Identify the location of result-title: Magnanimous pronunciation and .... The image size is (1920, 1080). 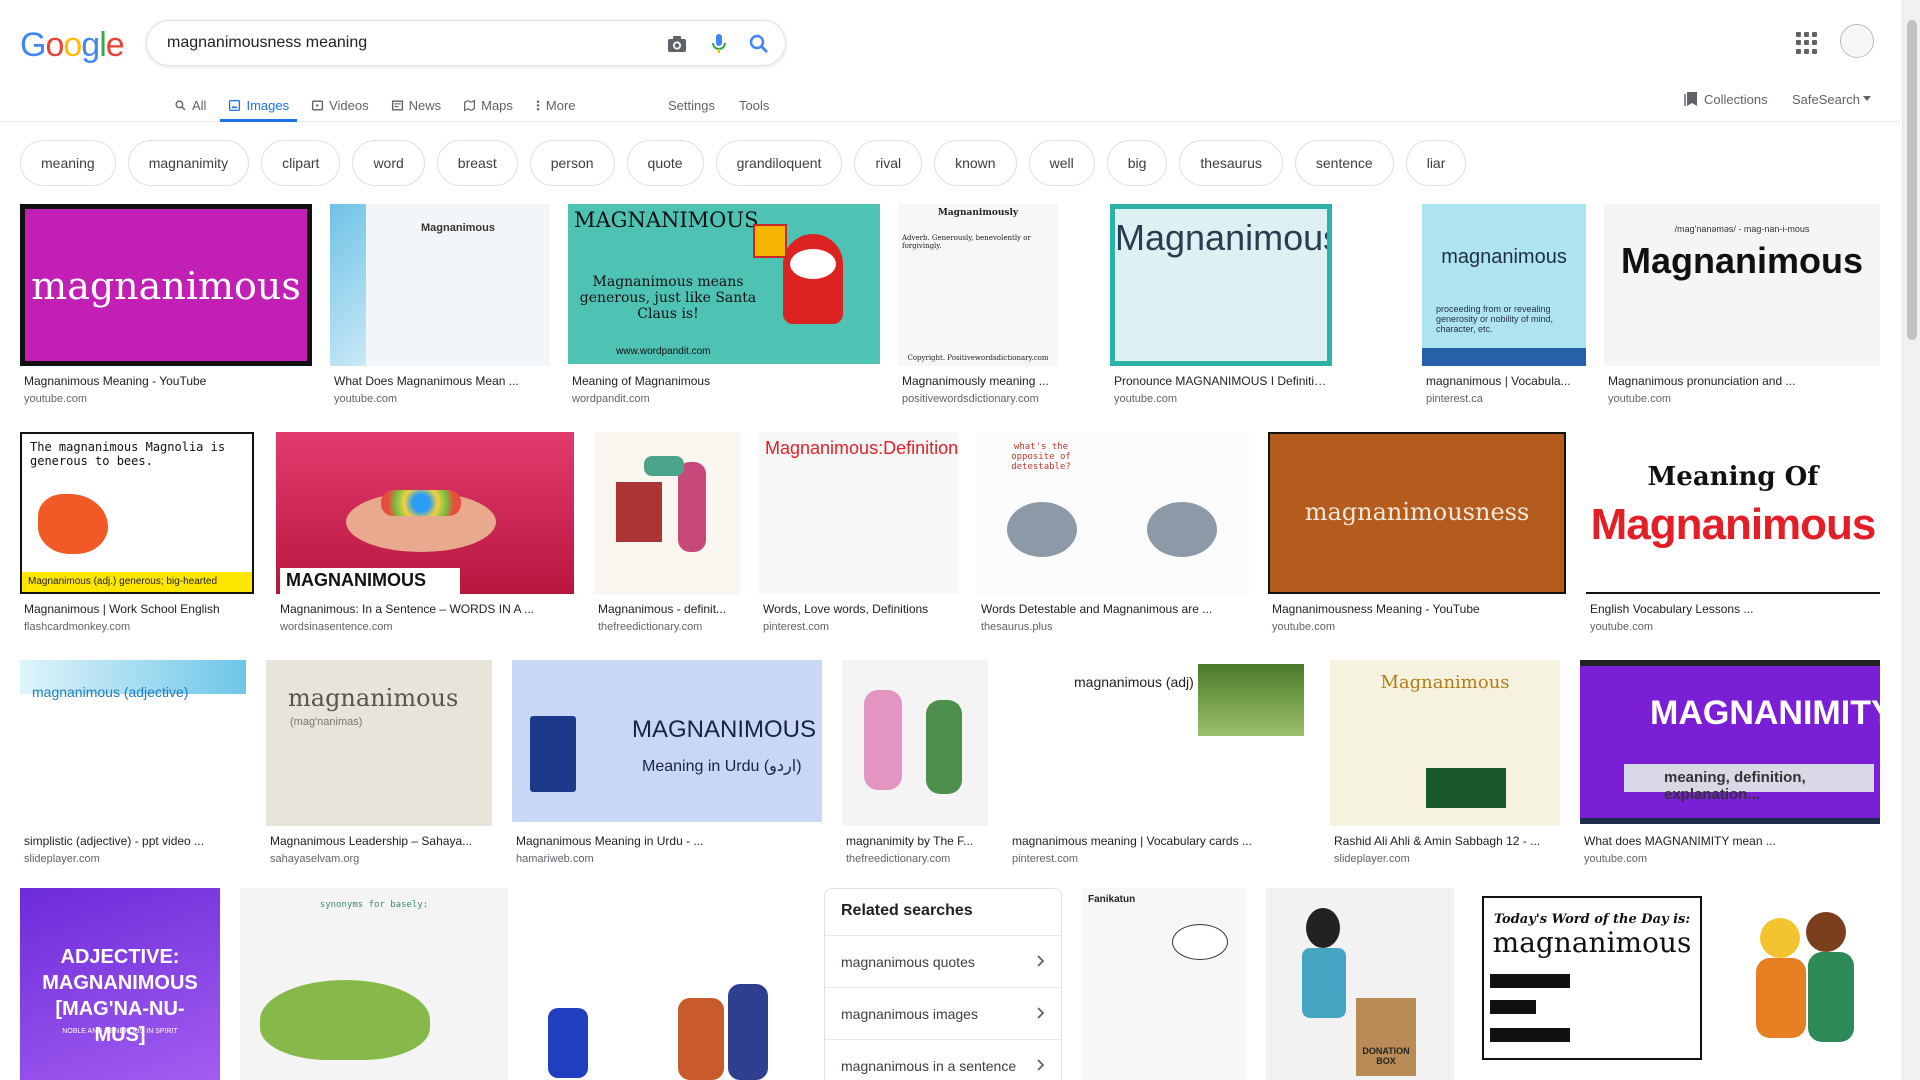
(1742, 381).